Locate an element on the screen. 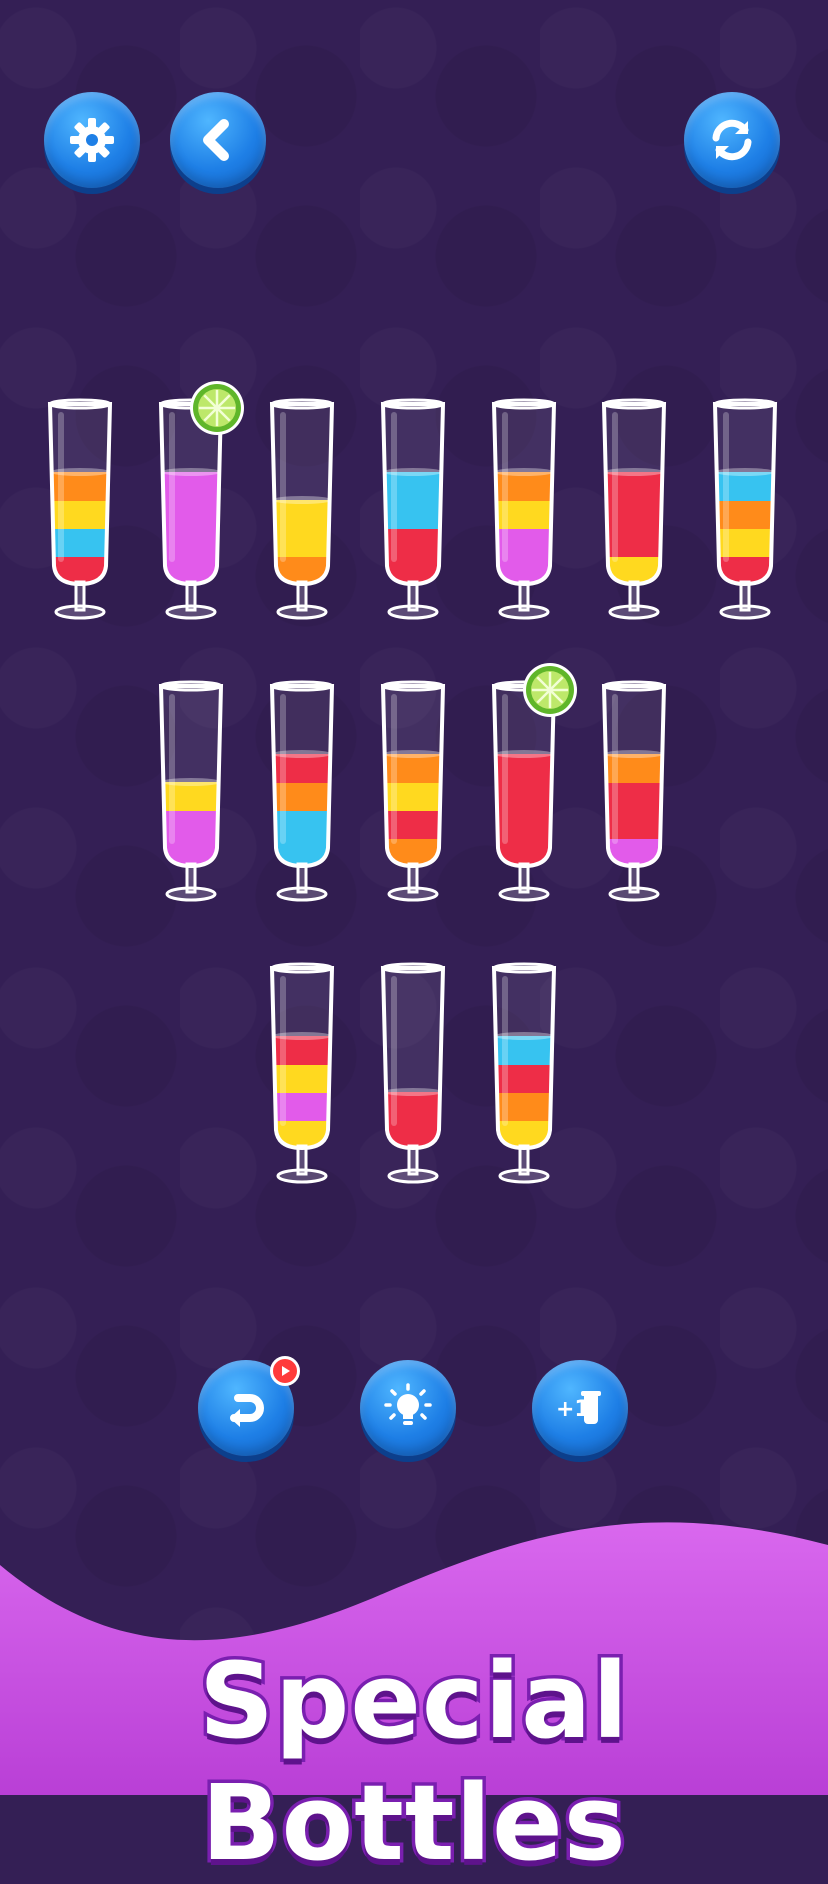 This screenshot has width=828, height=1884. gear-icon is located at coordinates (92, 140).